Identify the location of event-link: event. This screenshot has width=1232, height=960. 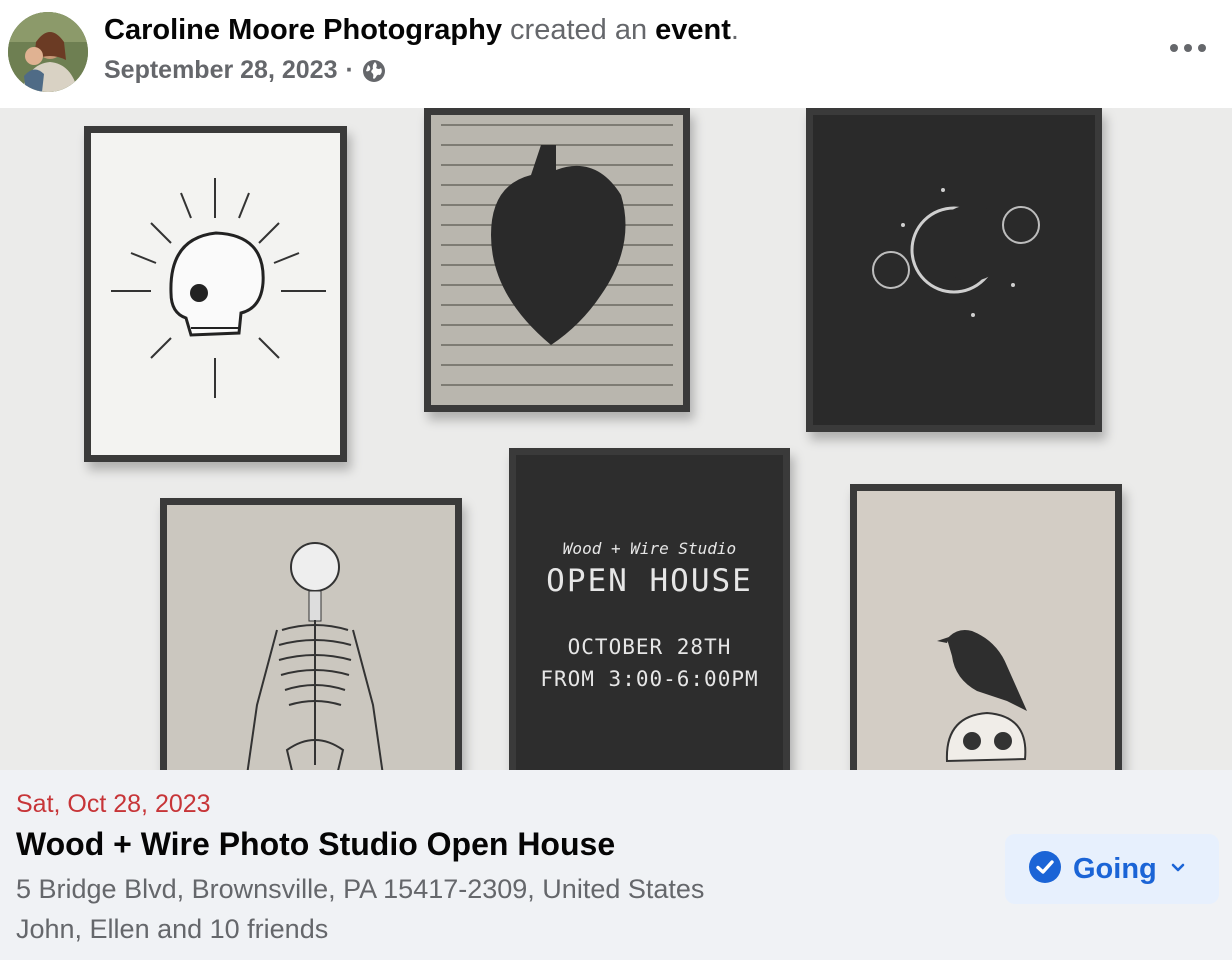
(693, 30).